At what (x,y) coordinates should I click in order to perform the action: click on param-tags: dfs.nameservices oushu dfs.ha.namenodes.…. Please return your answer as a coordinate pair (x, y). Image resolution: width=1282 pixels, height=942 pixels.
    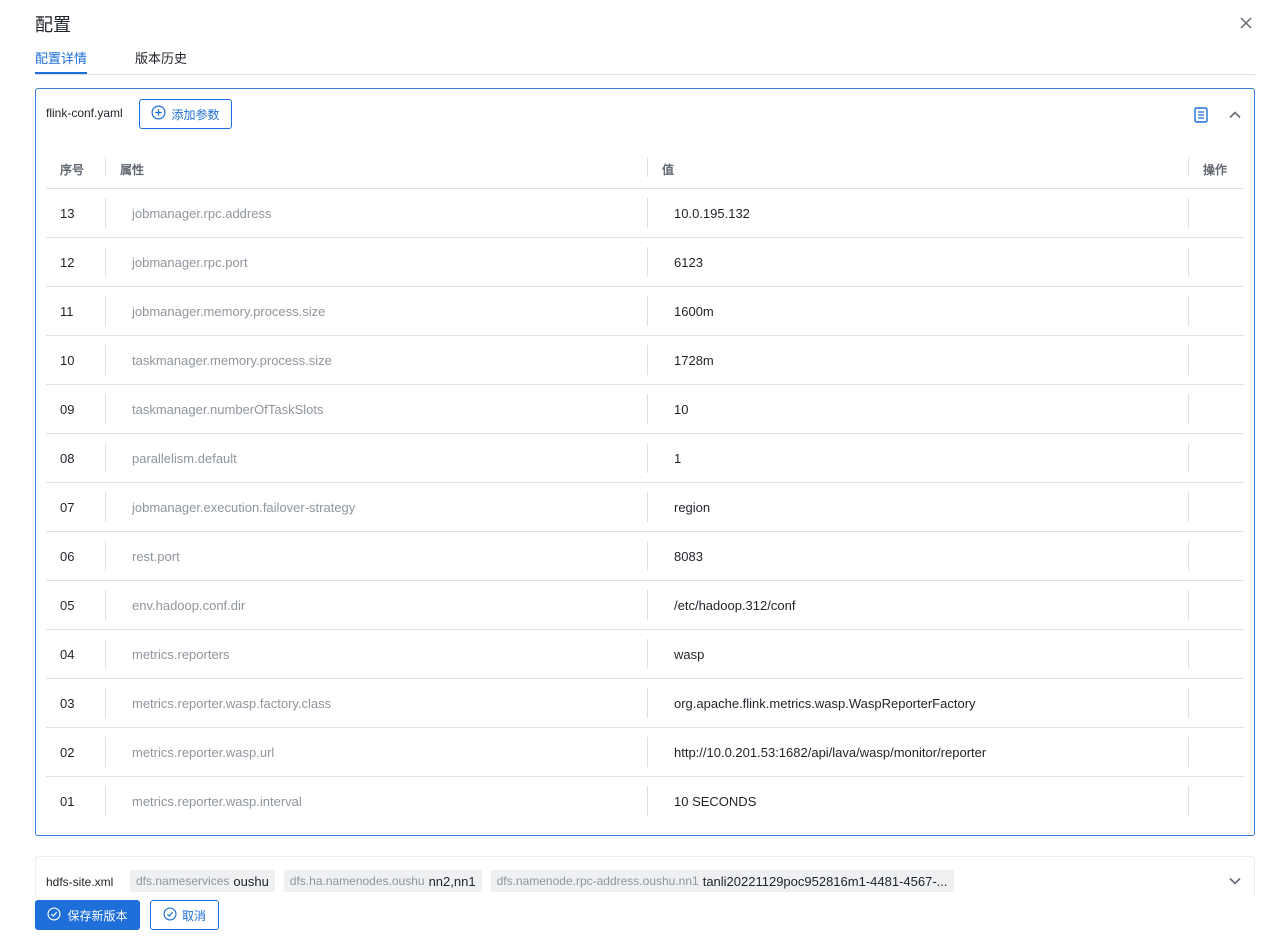
    Looking at the image, I should click on (542, 881).